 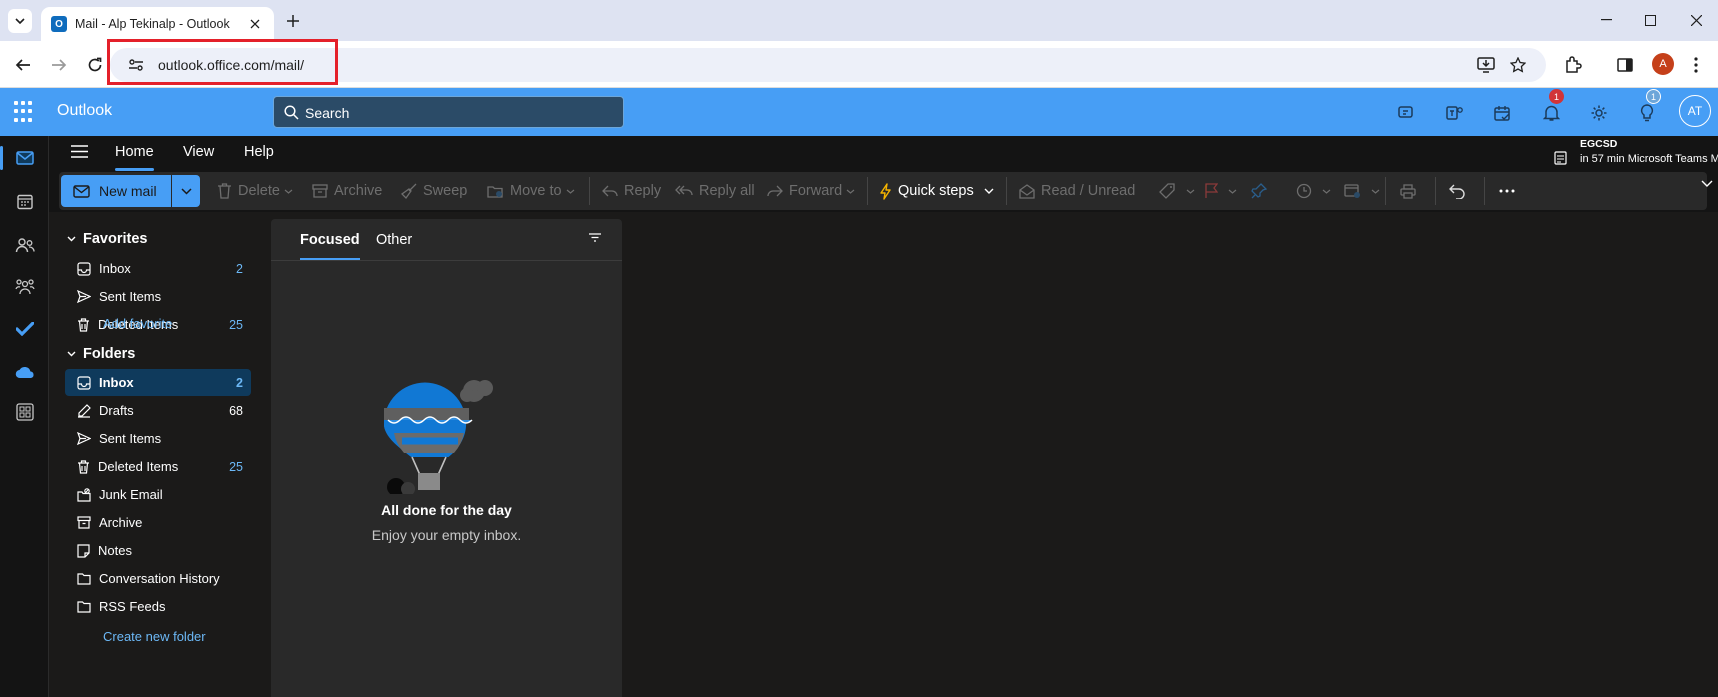 What do you see at coordinates (157, 24) in the screenshot?
I see `browser-tab: O Mail - Alp Tekinalp - Outlook` at bounding box center [157, 24].